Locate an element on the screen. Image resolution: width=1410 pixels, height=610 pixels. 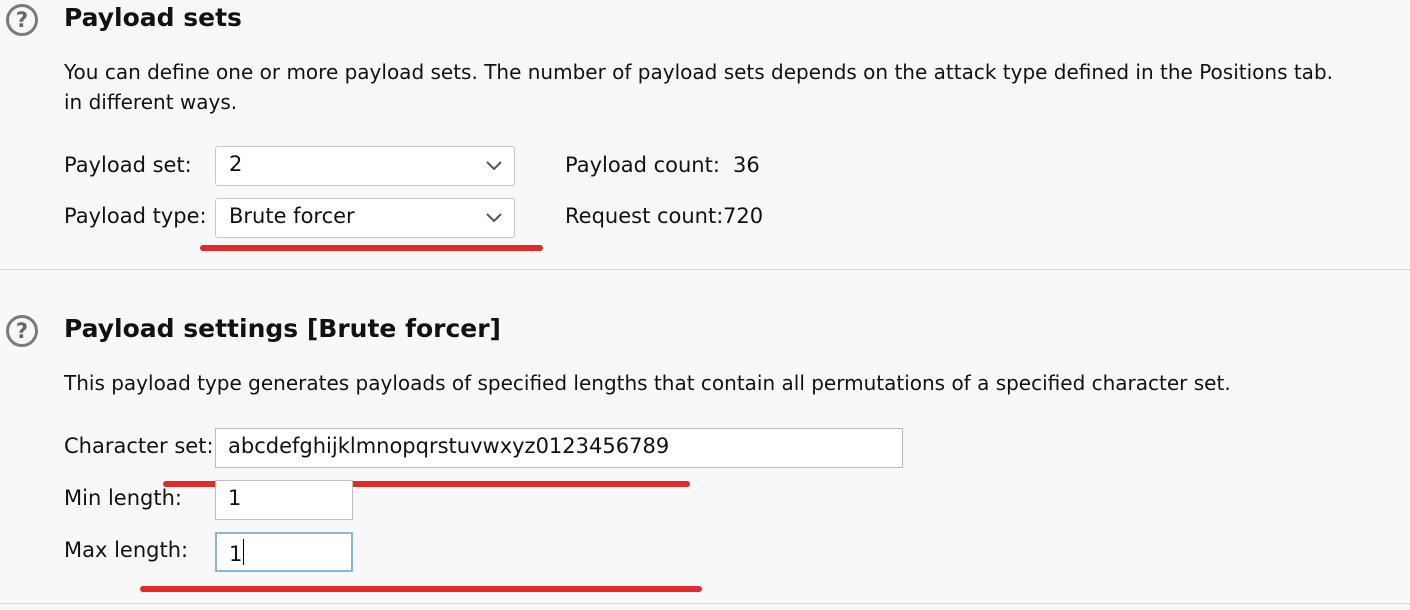
max-length-underline-annotation is located at coordinates (421, 589).